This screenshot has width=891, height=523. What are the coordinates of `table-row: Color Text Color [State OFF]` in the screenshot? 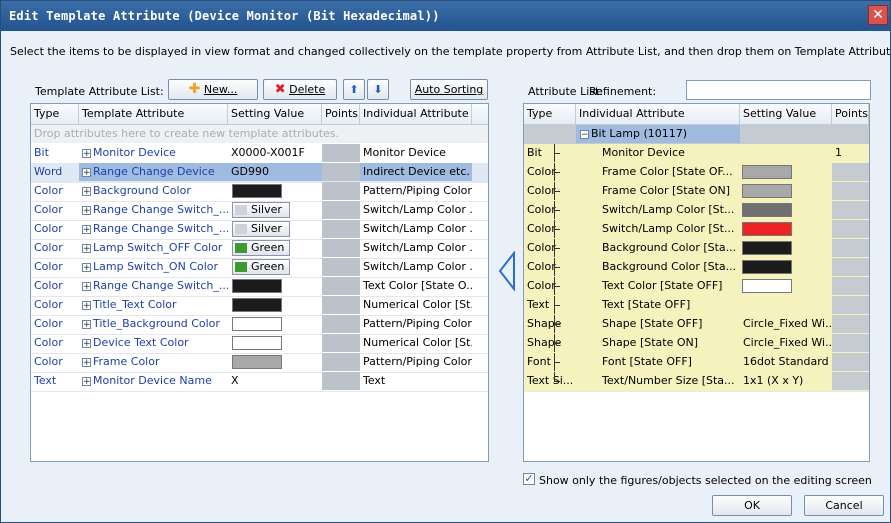 It's located at (696, 287).